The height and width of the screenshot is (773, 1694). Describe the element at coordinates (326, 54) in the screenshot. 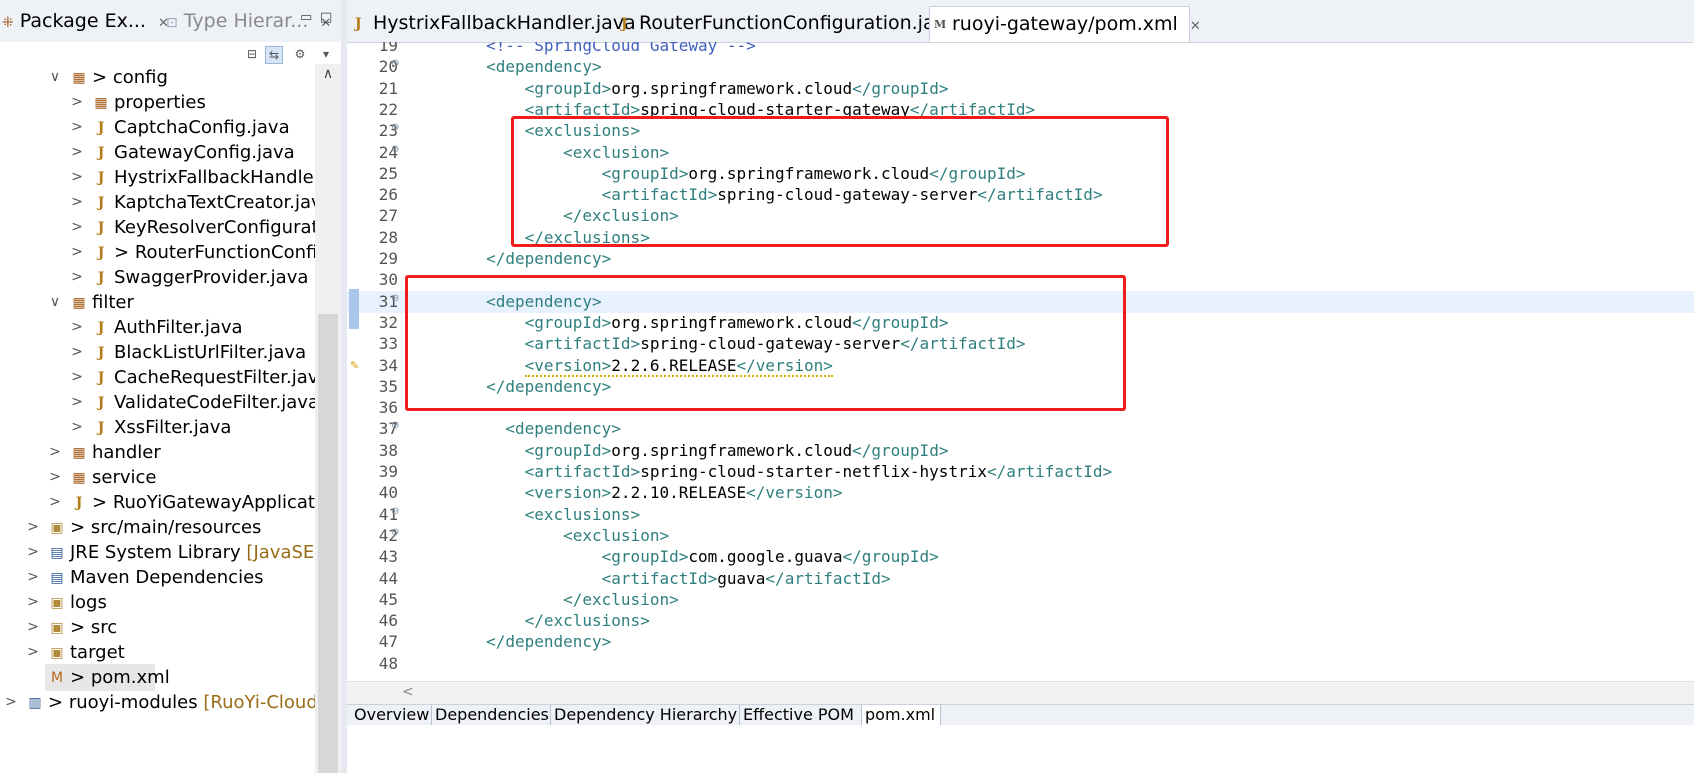

I see `view-menu-icon: ▾` at that location.